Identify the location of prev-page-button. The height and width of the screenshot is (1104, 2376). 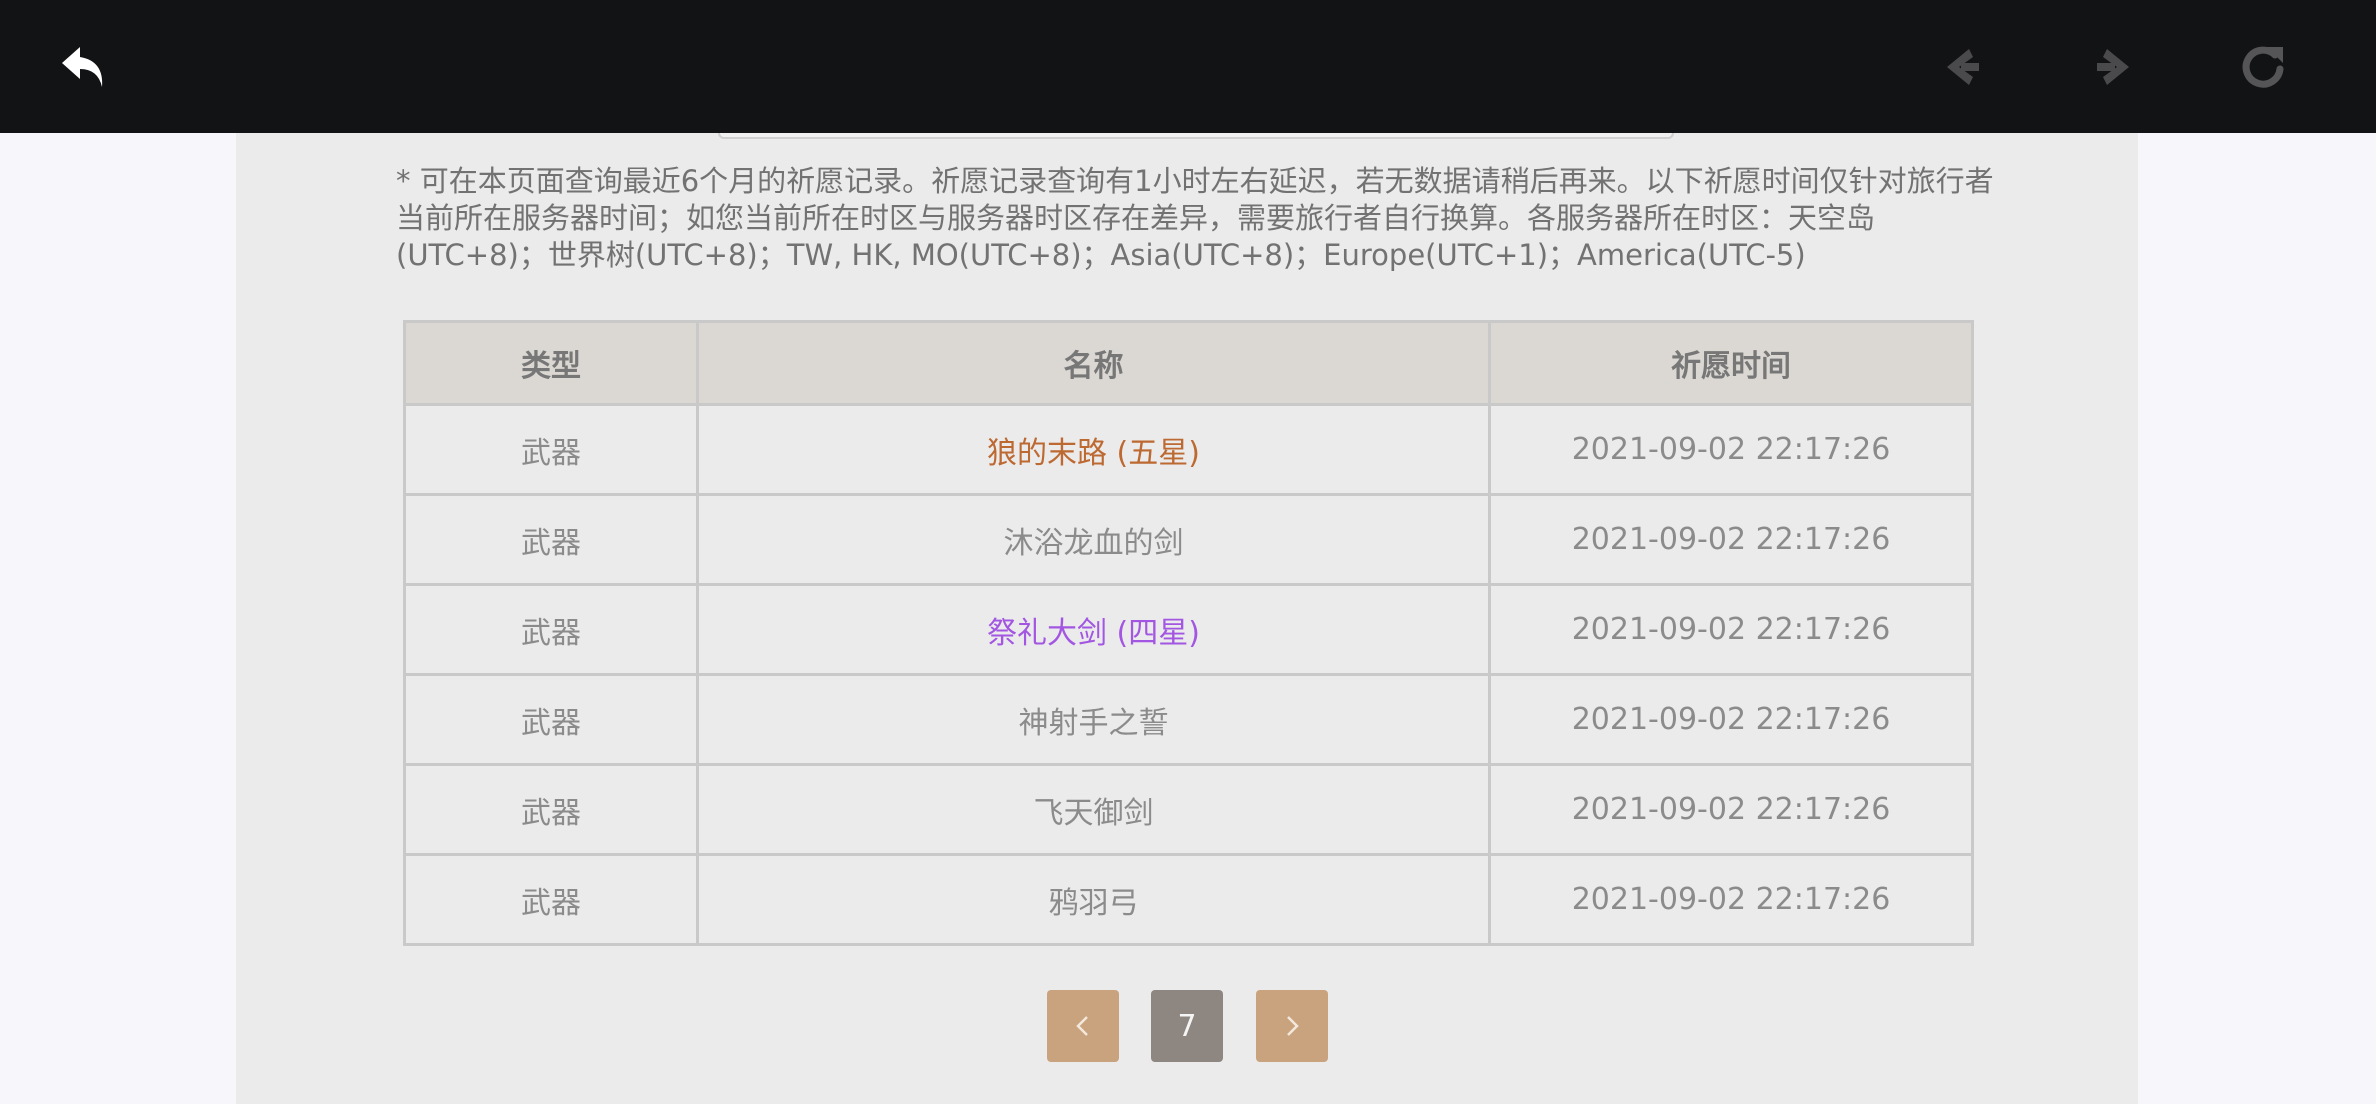
(1083, 1026).